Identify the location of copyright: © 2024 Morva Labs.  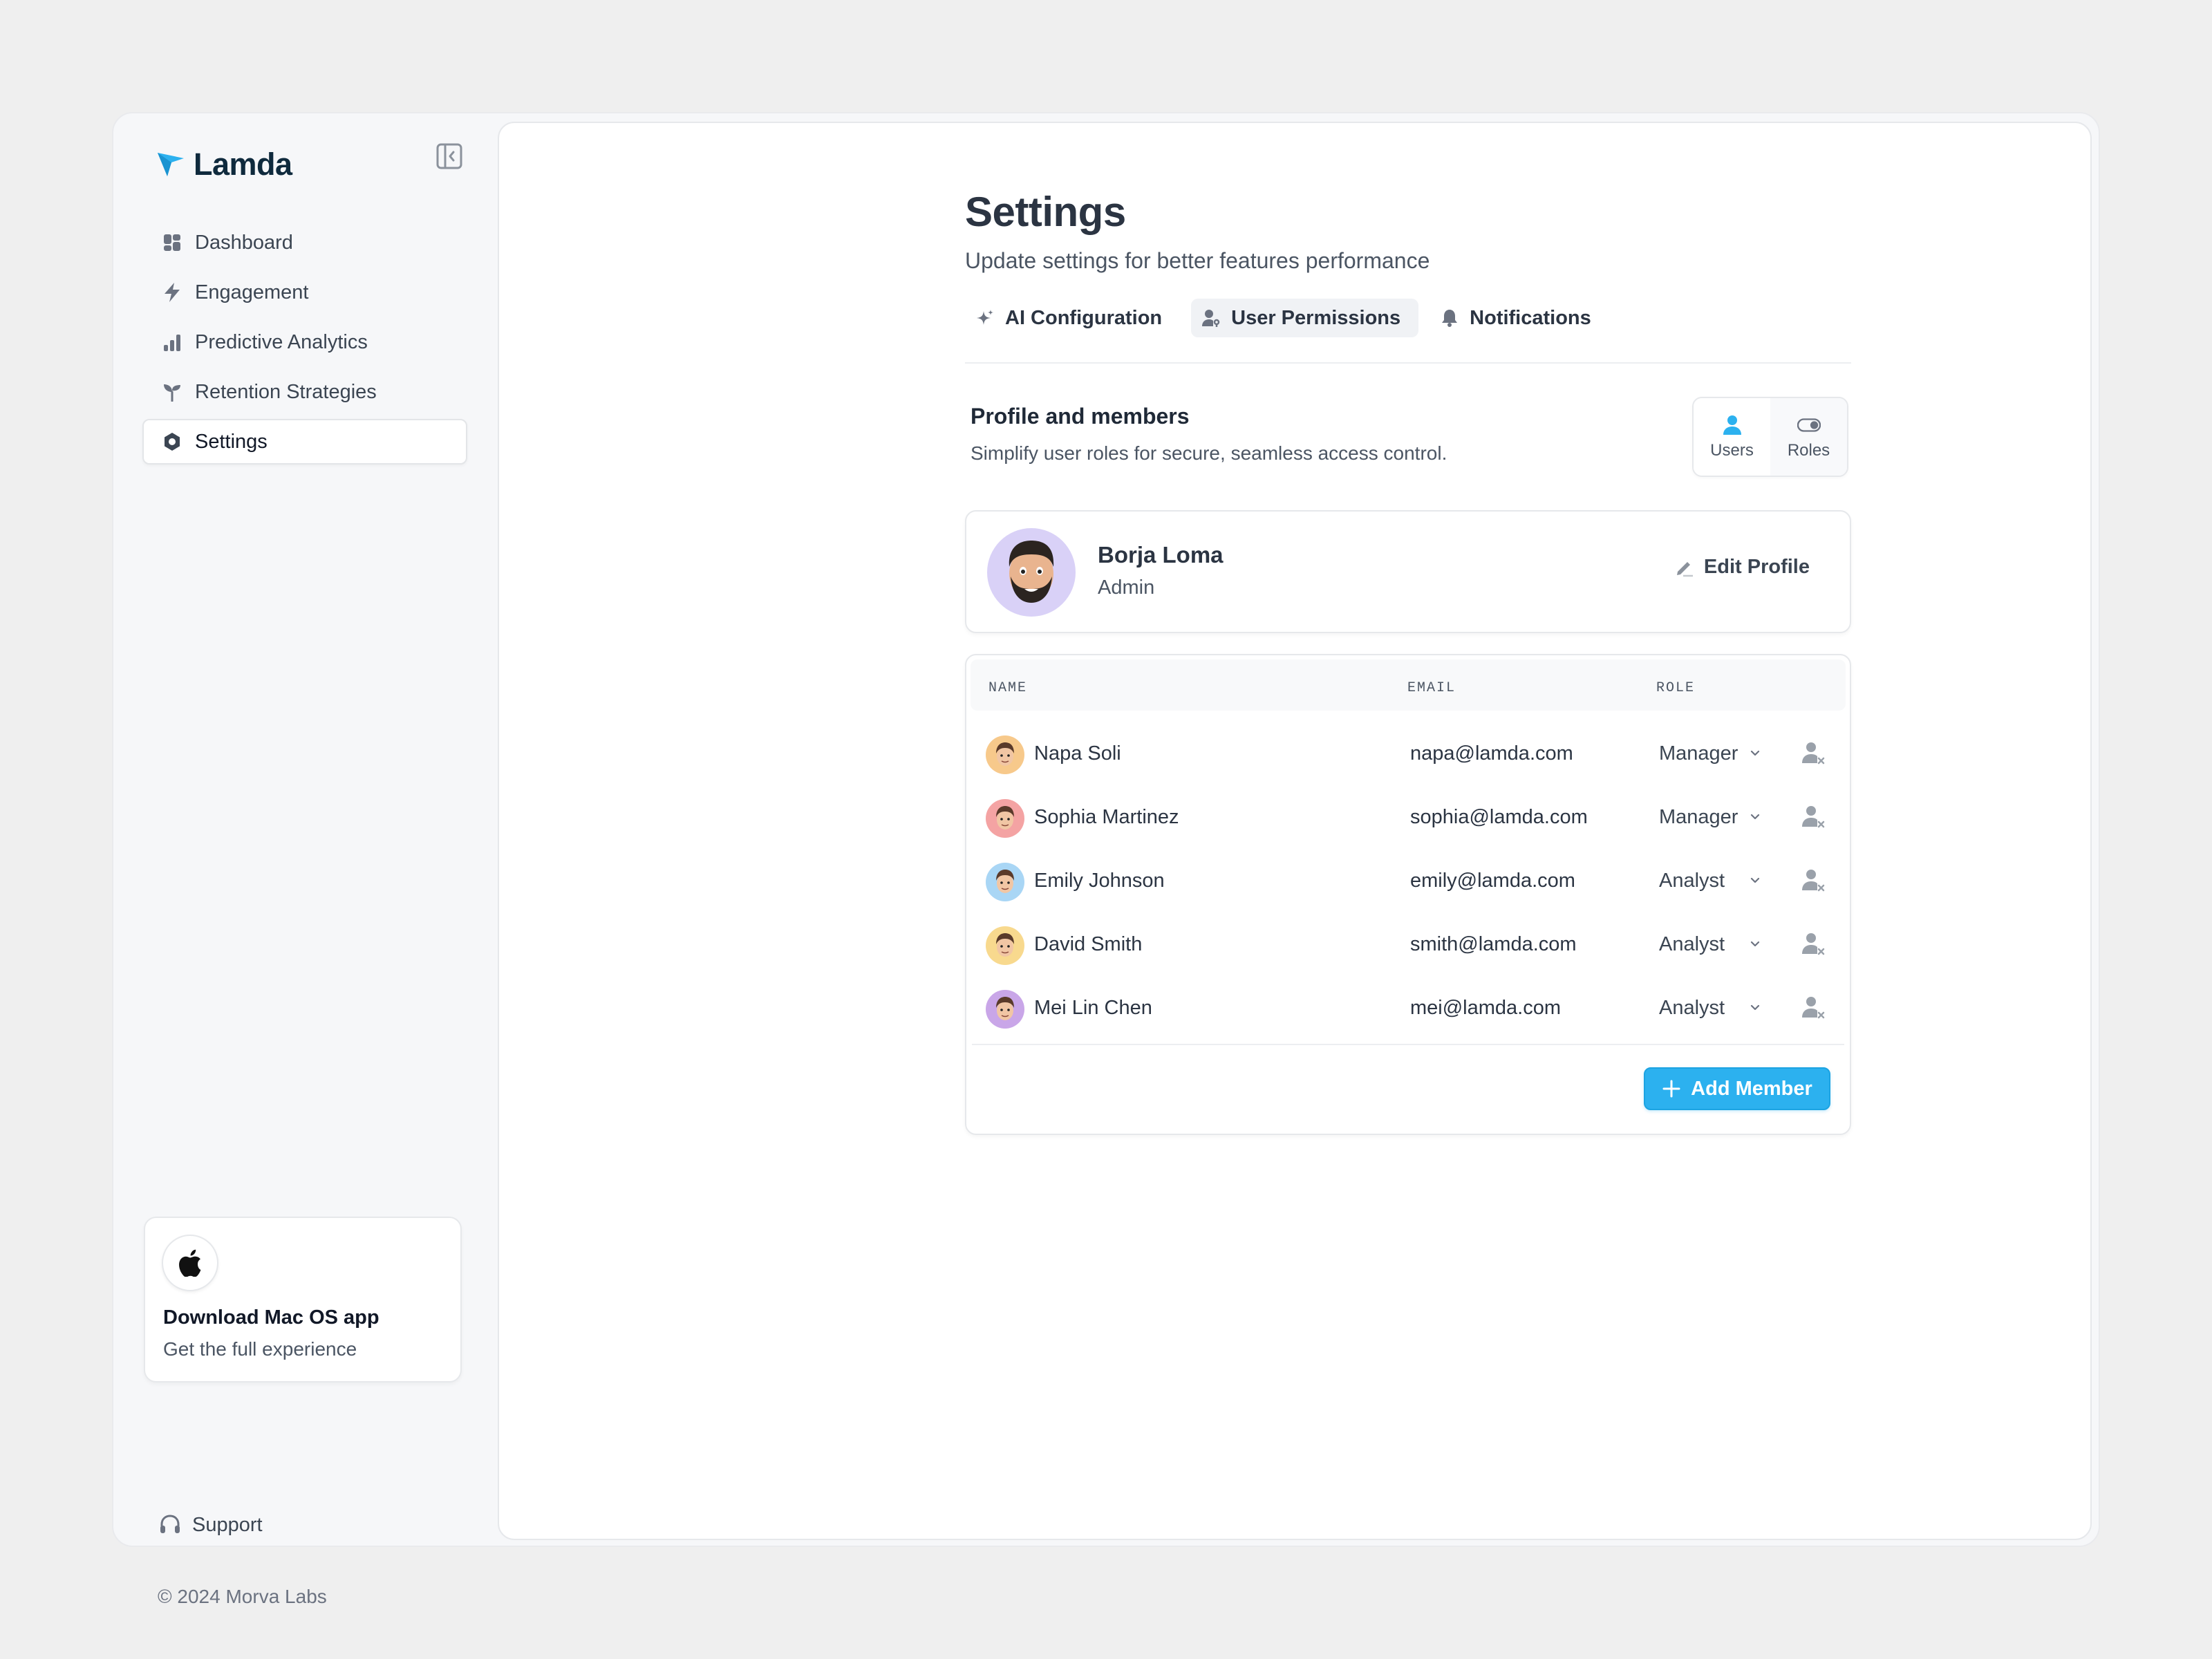
(242, 1596).